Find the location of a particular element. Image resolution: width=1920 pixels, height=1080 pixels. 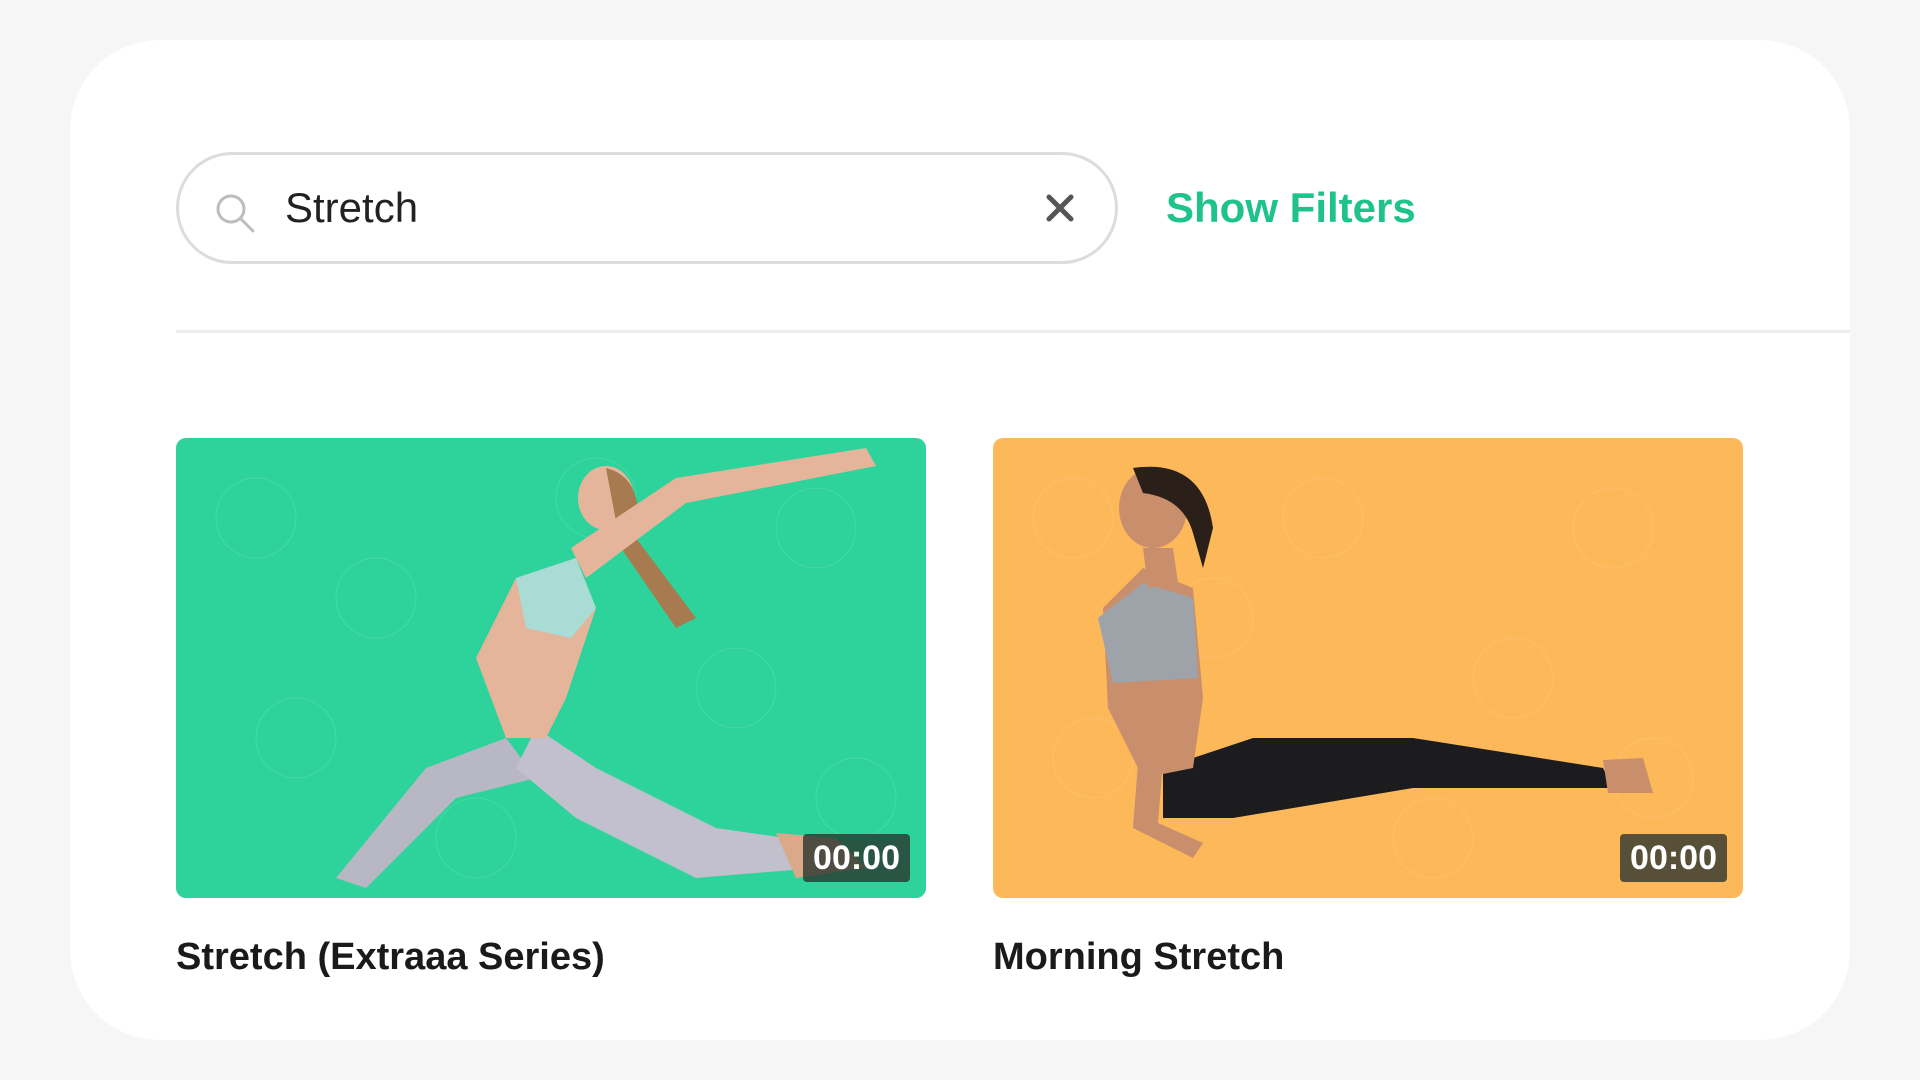

close-icon is located at coordinates (1060, 208).